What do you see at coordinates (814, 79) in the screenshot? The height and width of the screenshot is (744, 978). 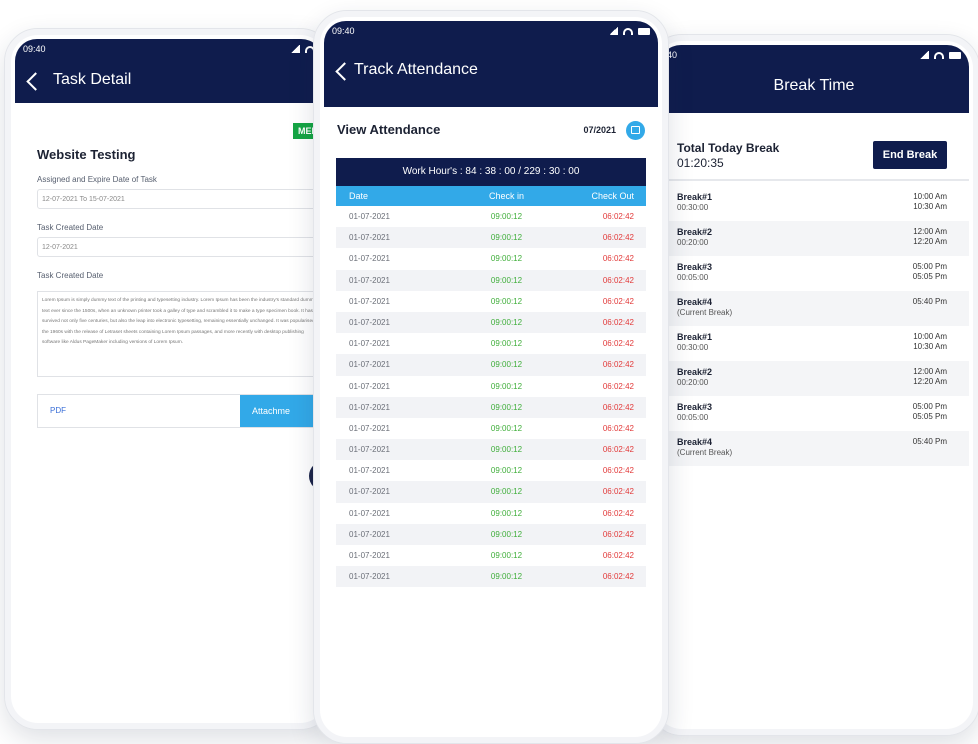 I see `break-time-app-bar: 40 Break Time` at bounding box center [814, 79].